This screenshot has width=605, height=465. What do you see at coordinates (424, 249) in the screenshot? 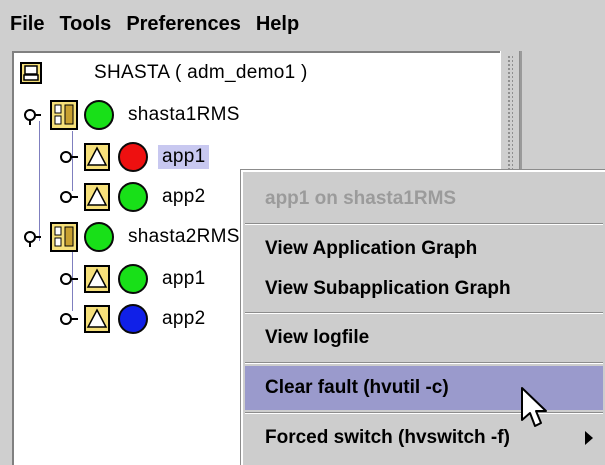
I see `menu-item-view-application-graph: View Application Graph` at bounding box center [424, 249].